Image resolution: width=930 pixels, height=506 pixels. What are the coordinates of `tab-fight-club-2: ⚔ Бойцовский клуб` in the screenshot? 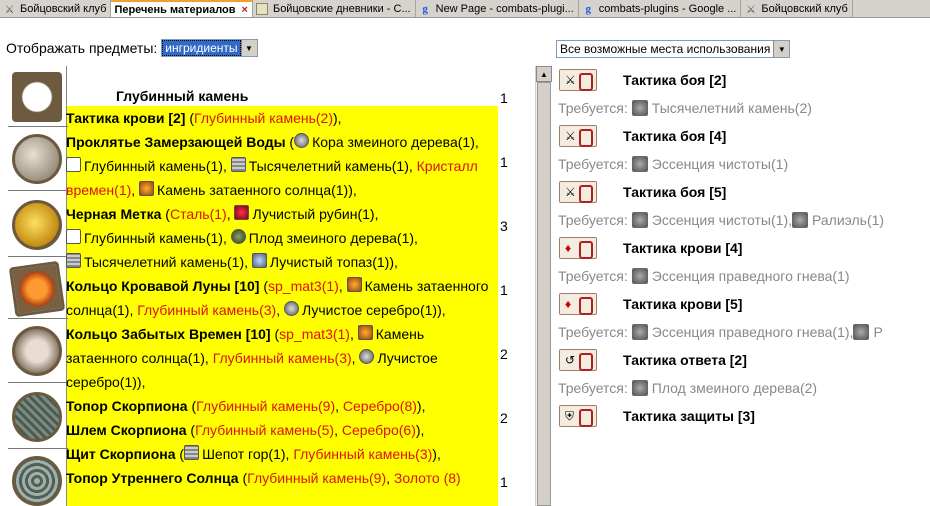 It's located at (797, 8).